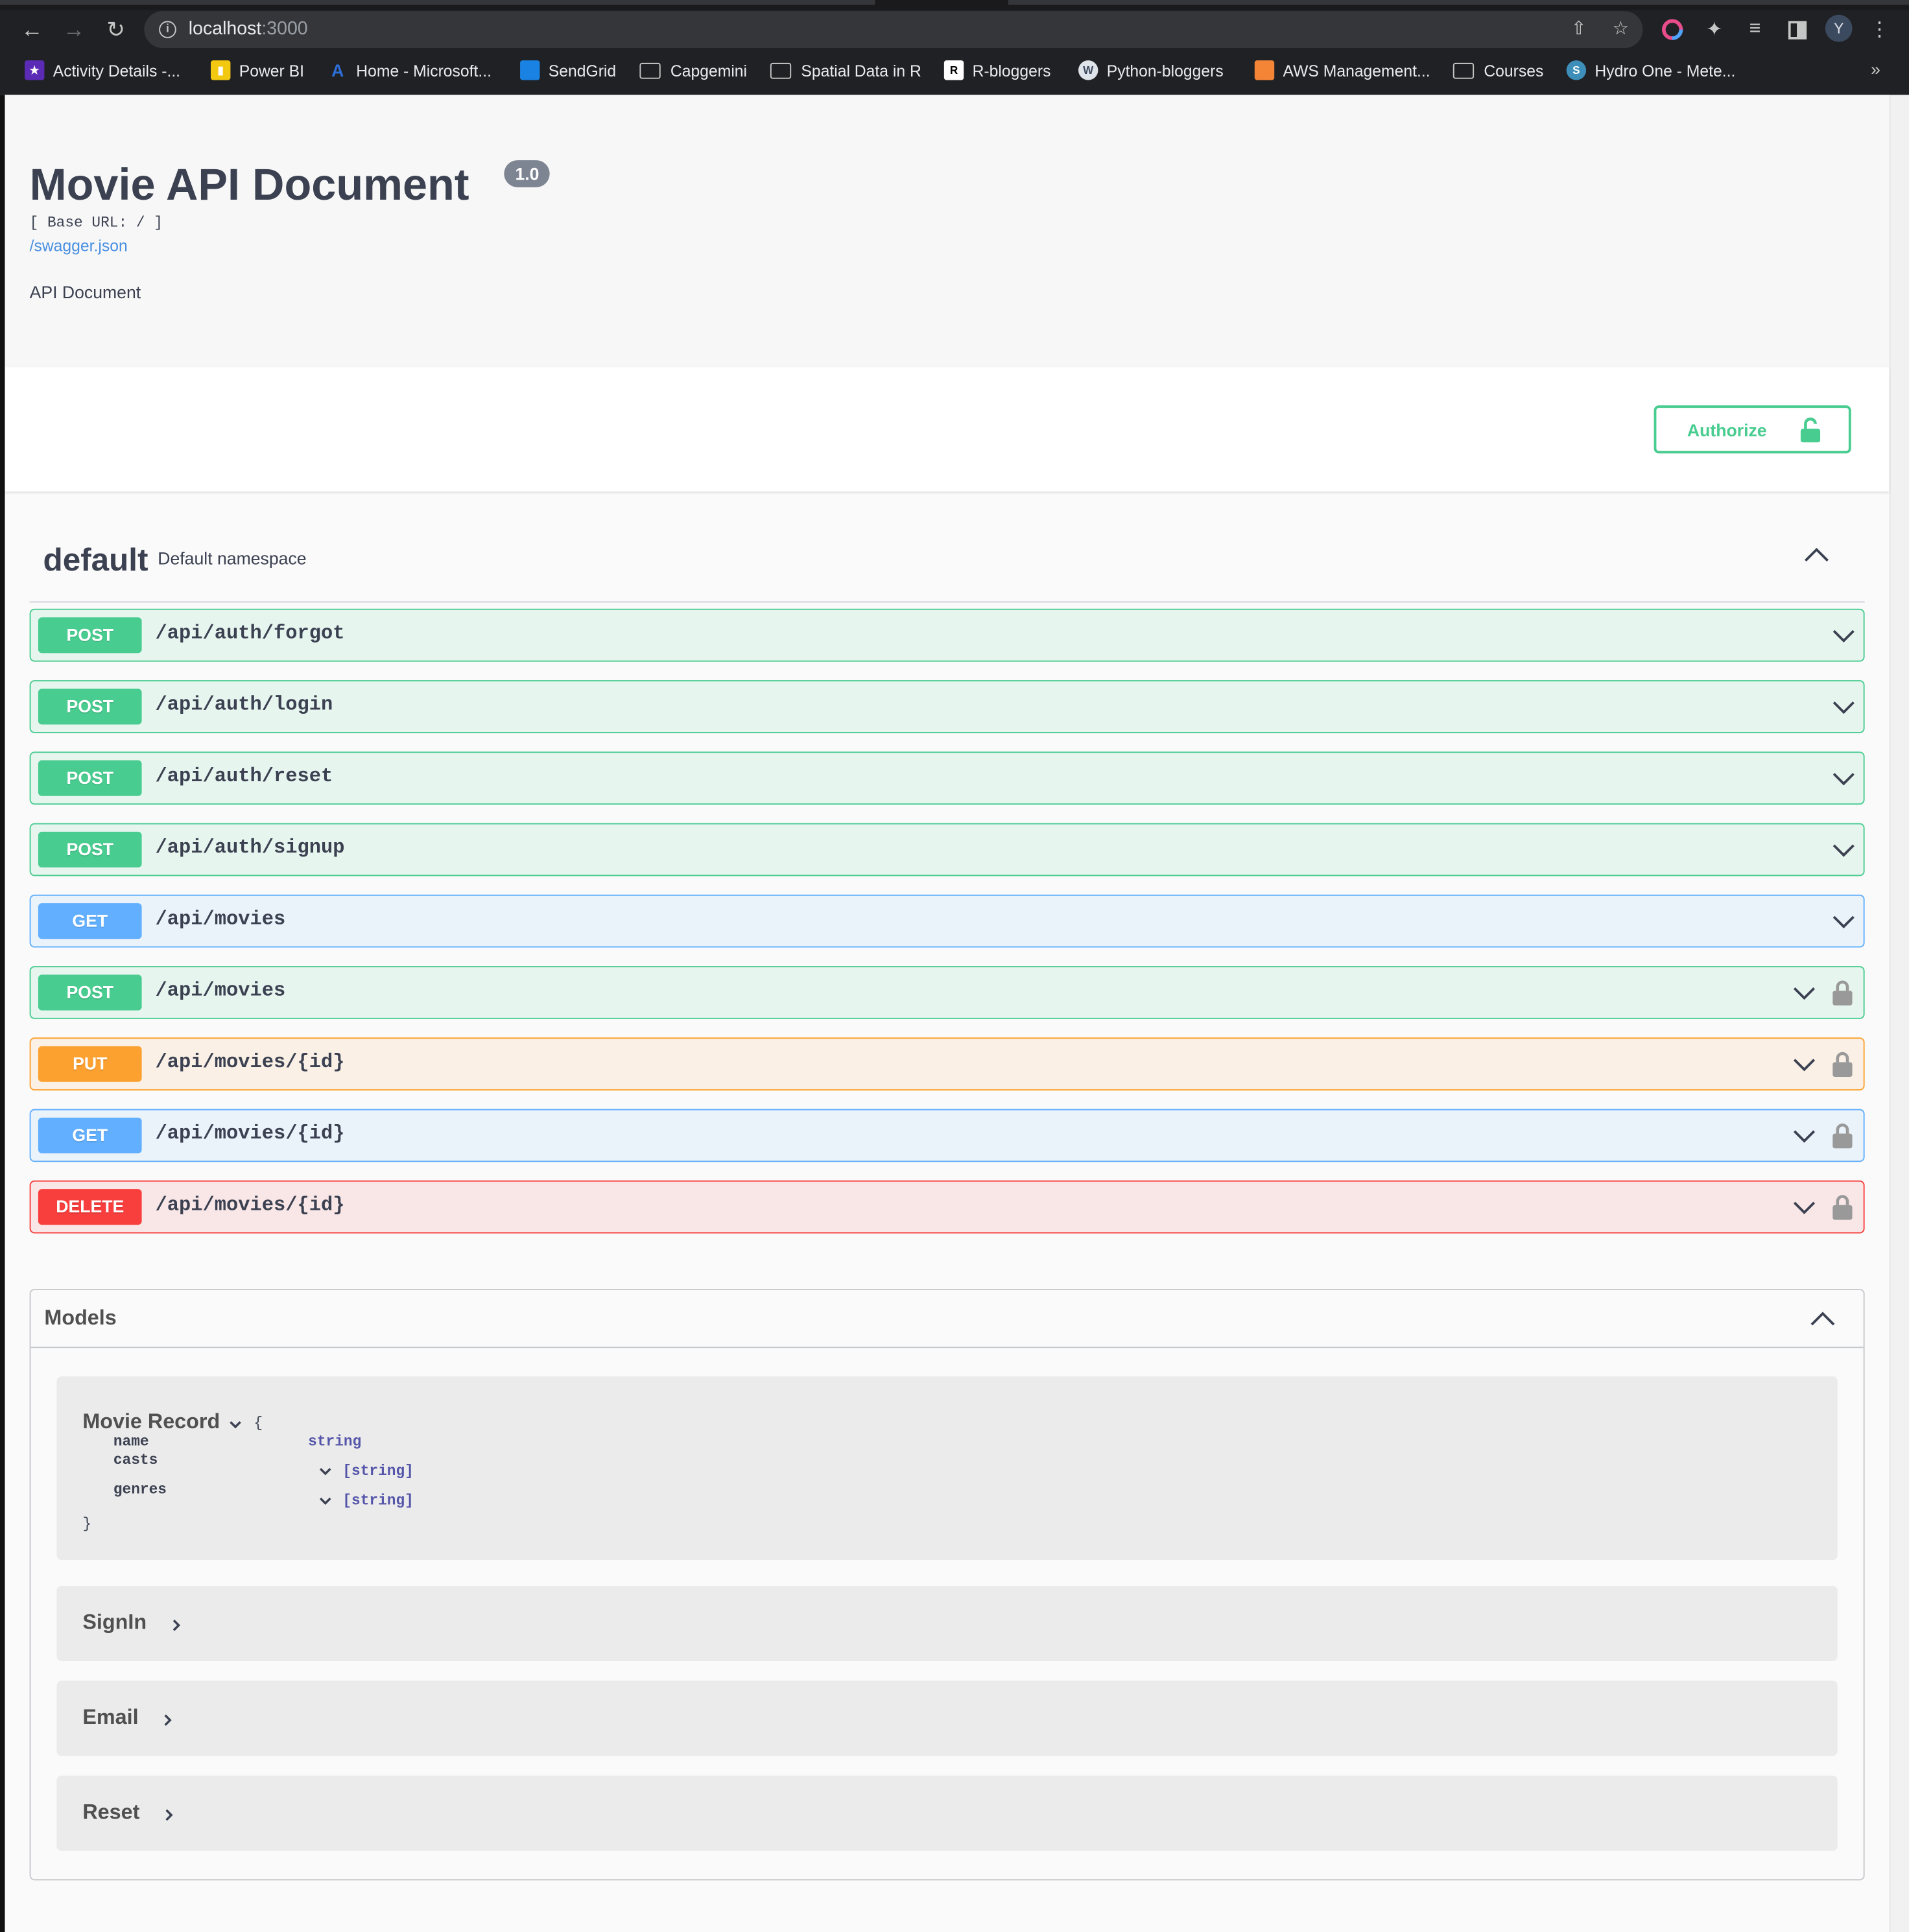 This screenshot has height=1932, width=1909. What do you see at coordinates (693, 70) in the screenshot?
I see `bookmark-folder-capgemini: Capgemini` at bounding box center [693, 70].